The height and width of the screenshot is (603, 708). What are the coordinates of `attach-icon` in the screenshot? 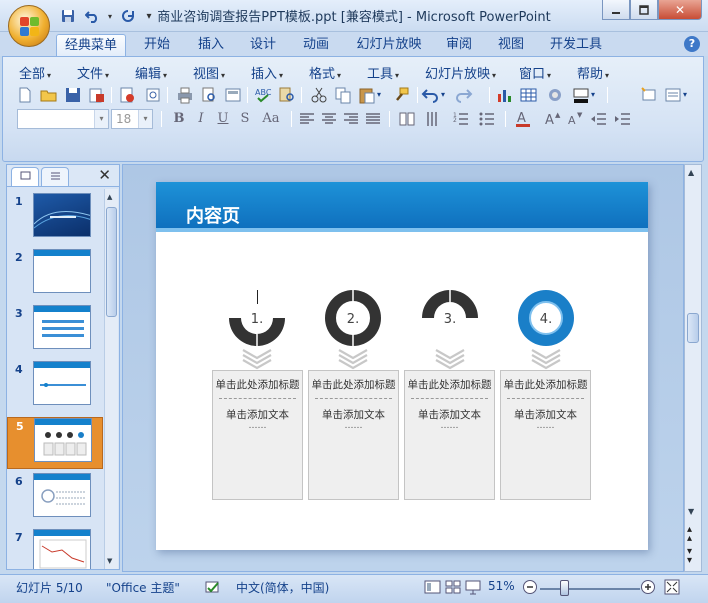 It's located at (153, 95).